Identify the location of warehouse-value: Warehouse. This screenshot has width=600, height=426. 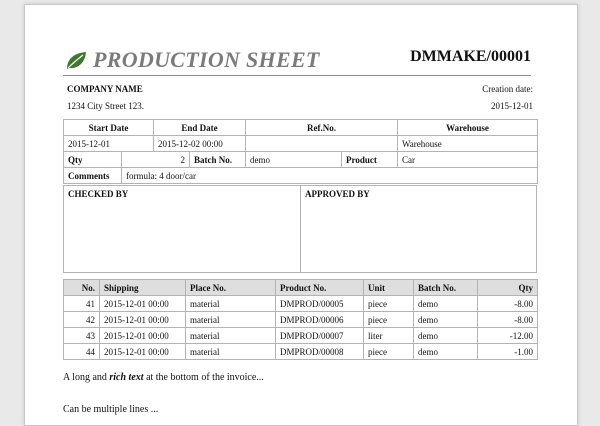
(468, 143).